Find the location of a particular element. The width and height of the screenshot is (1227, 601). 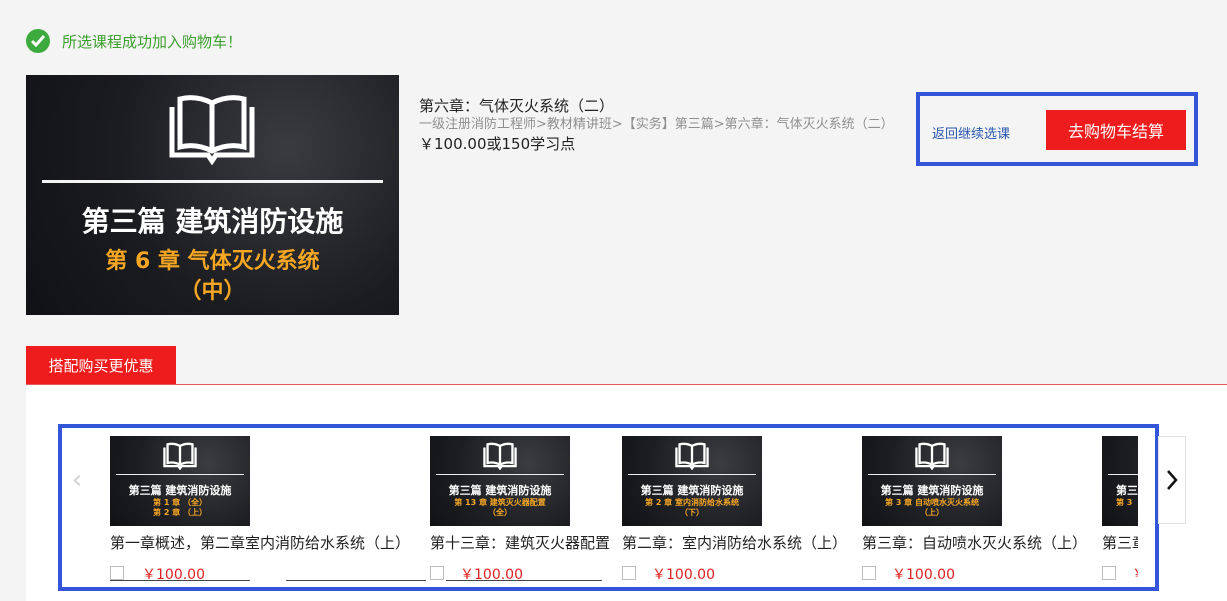

course-title: 第六章：气体灭火系统（二） is located at coordinates (517, 106).